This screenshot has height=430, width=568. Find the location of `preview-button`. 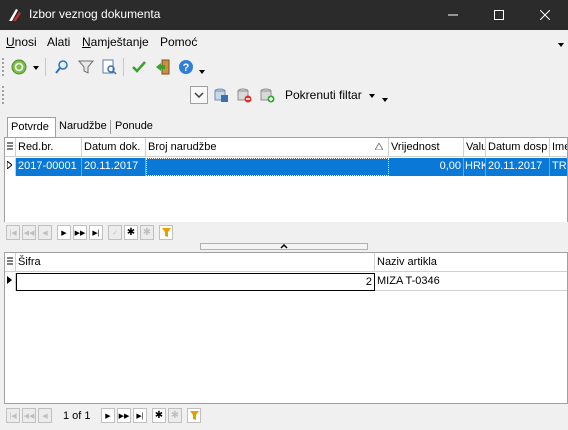

preview-button is located at coordinates (109, 67).